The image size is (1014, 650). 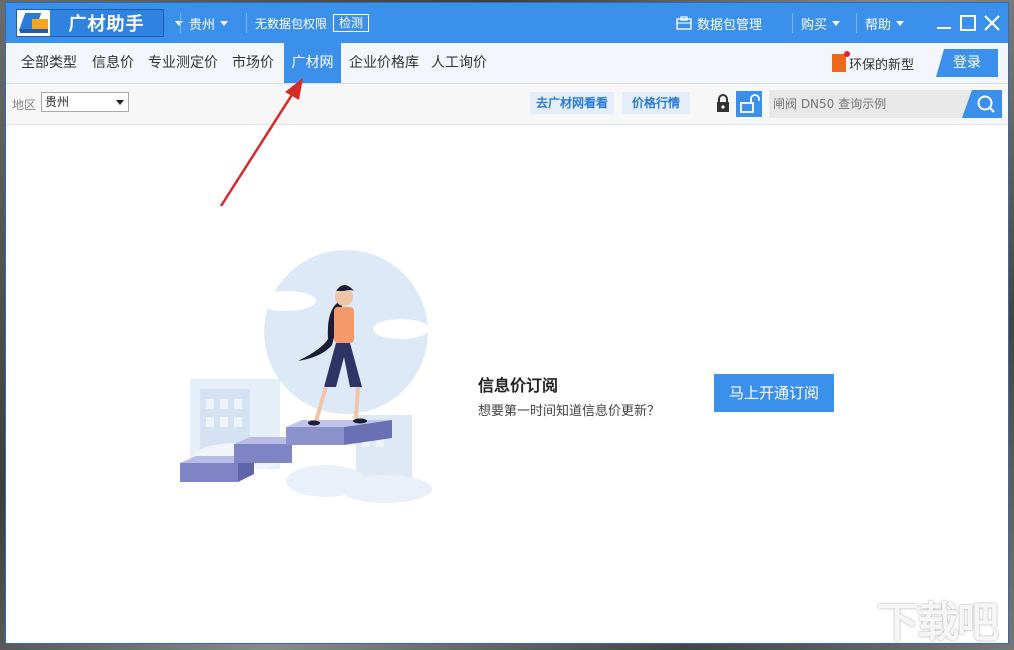 I want to click on tab-info-price: 信息价, so click(x=113, y=63).